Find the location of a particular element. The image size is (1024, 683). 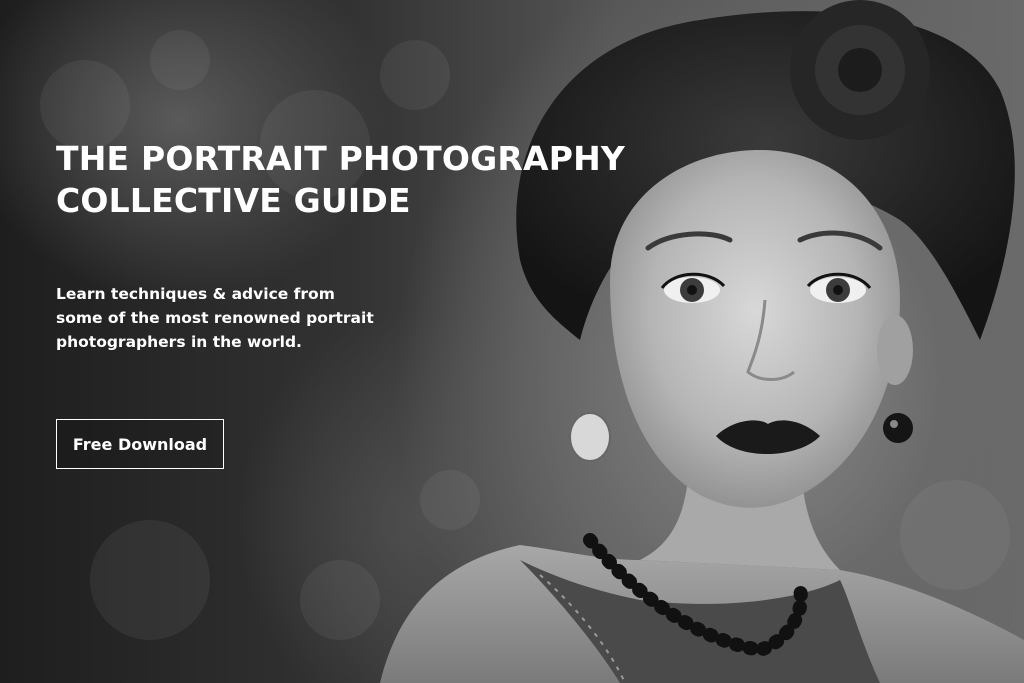

hero-title-line: THE PORTRAIT PHOTOGRAPHY is located at coordinates (341, 158).